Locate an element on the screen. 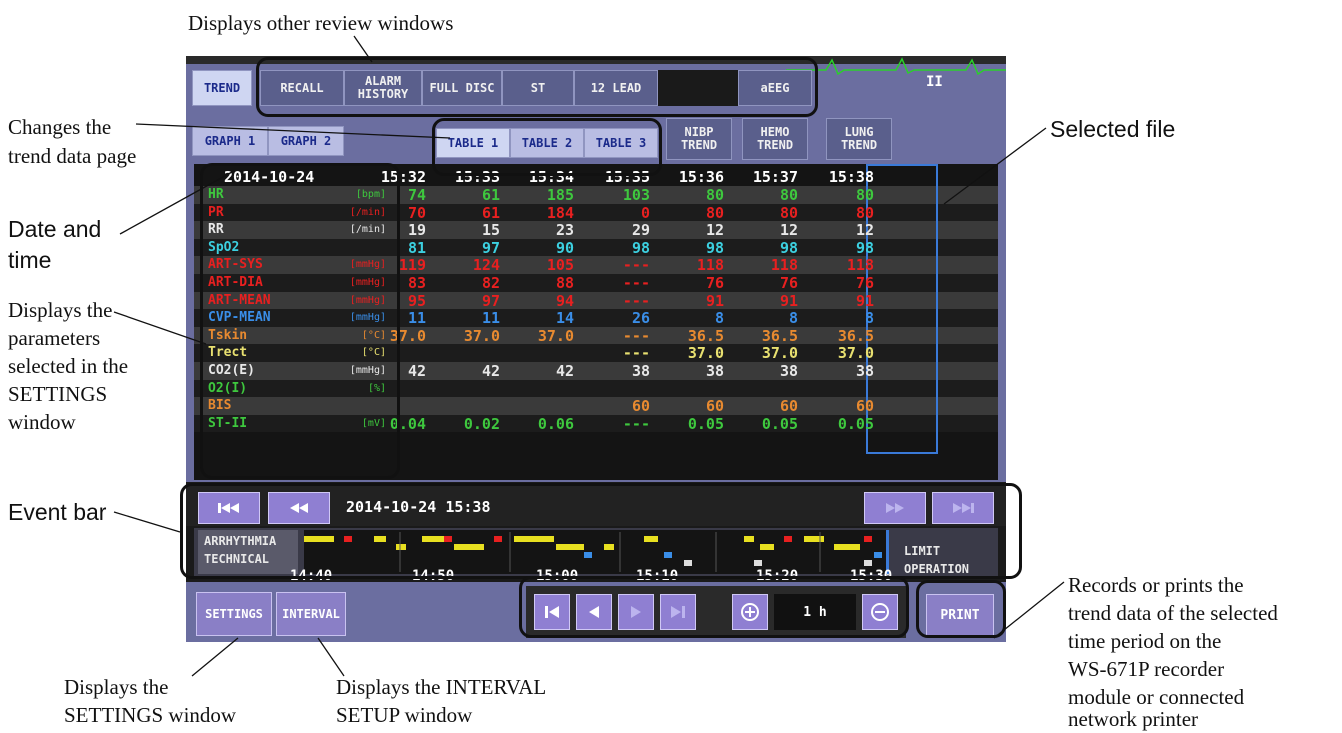 This screenshot has width=1342, height=733. table-cell: 0.02 is located at coordinates (481, 423).